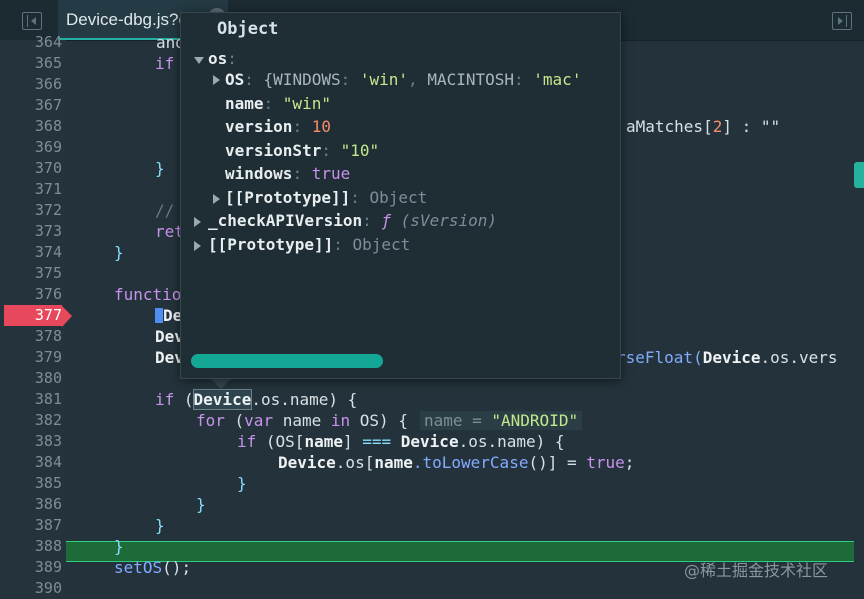 The image size is (864, 599). I want to click on code-line-381: if (Device.os.name) {, so click(256, 399).